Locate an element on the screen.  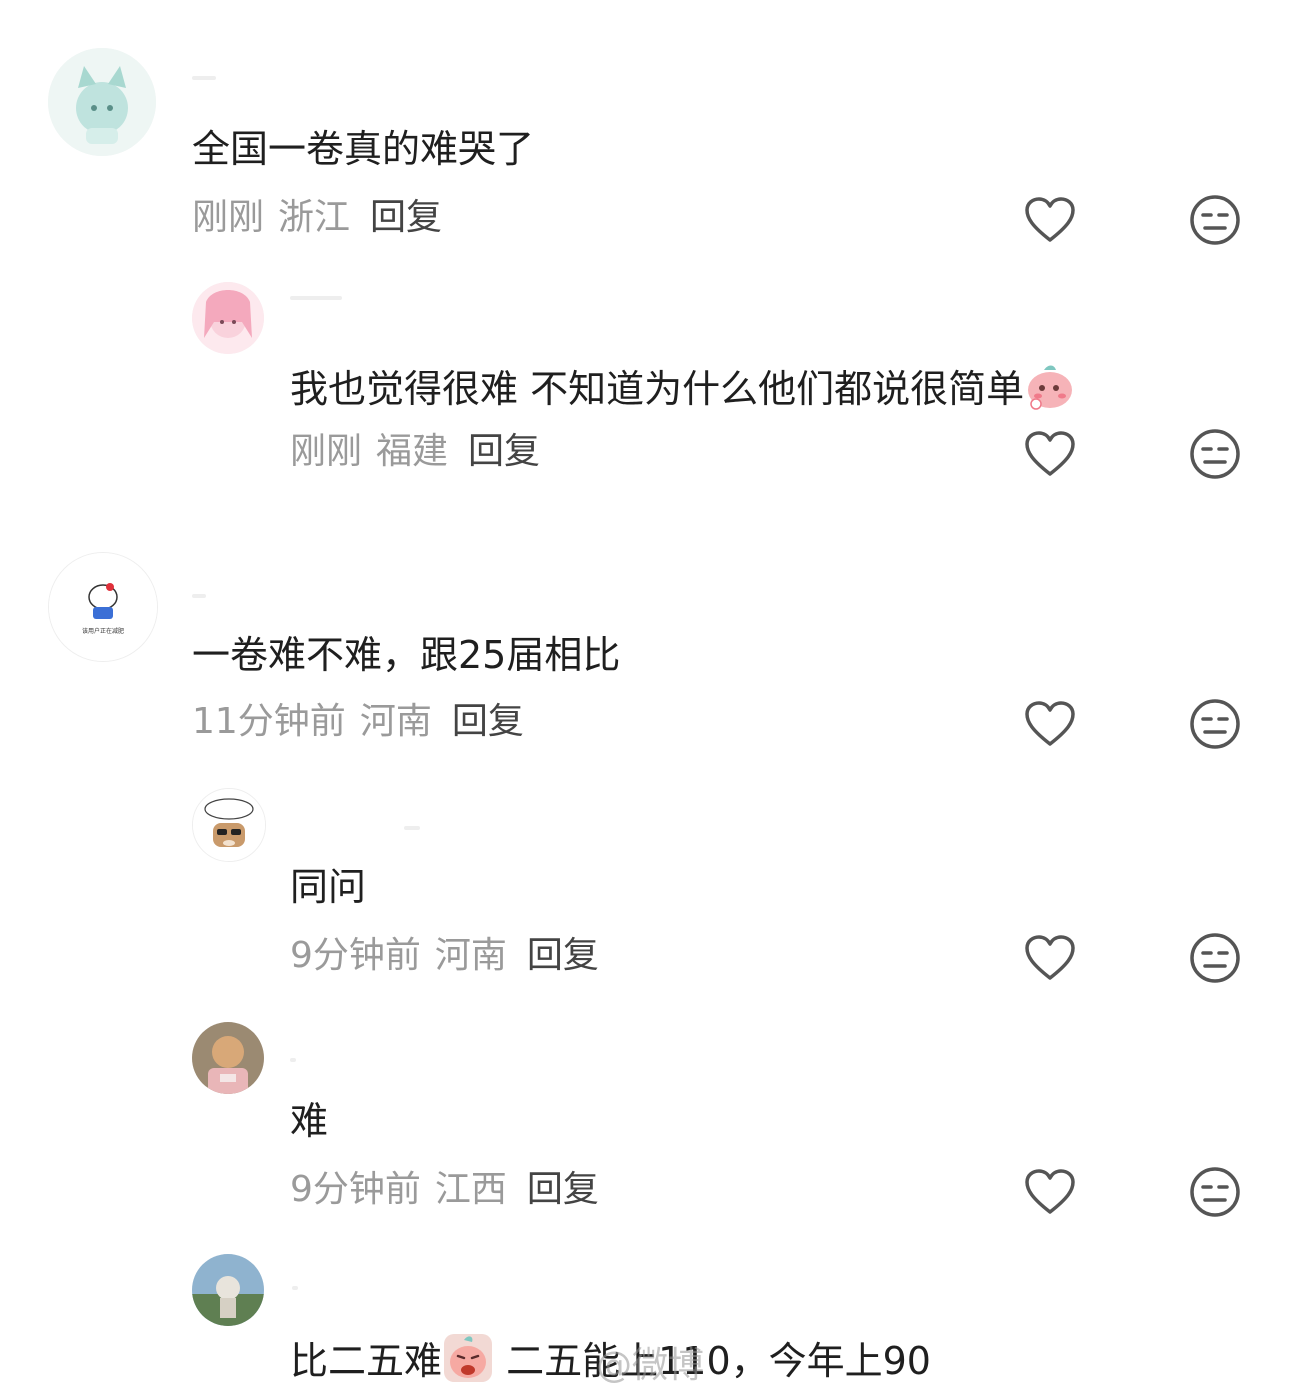
comment-meta: 刚刚 福建 回复 is located at coordinates (415, 452).